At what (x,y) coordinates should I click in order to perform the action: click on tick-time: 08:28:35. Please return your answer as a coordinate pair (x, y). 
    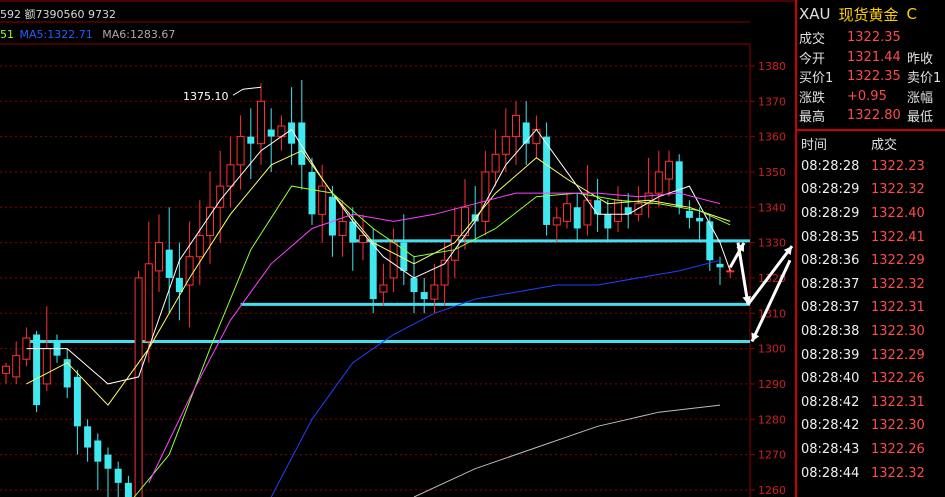
    Looking at the image, I should click on (830, 237).